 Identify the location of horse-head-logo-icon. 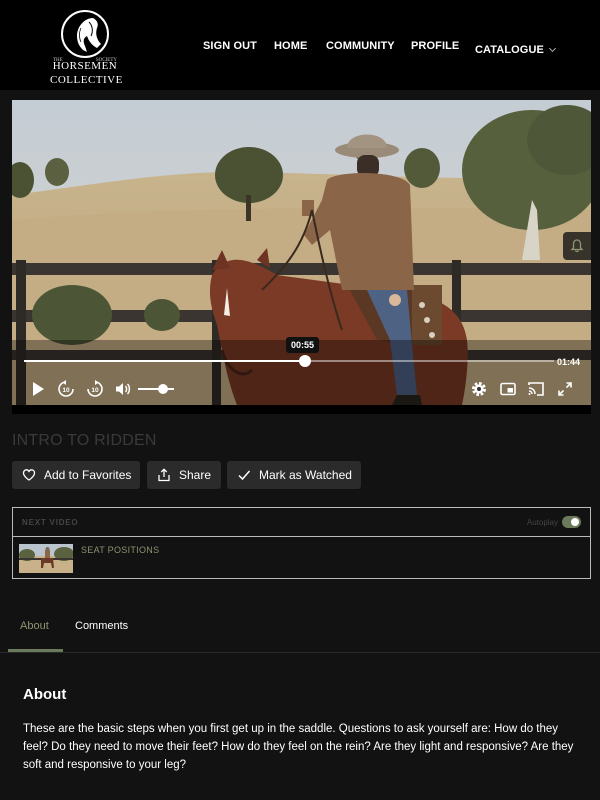
(85, 34).